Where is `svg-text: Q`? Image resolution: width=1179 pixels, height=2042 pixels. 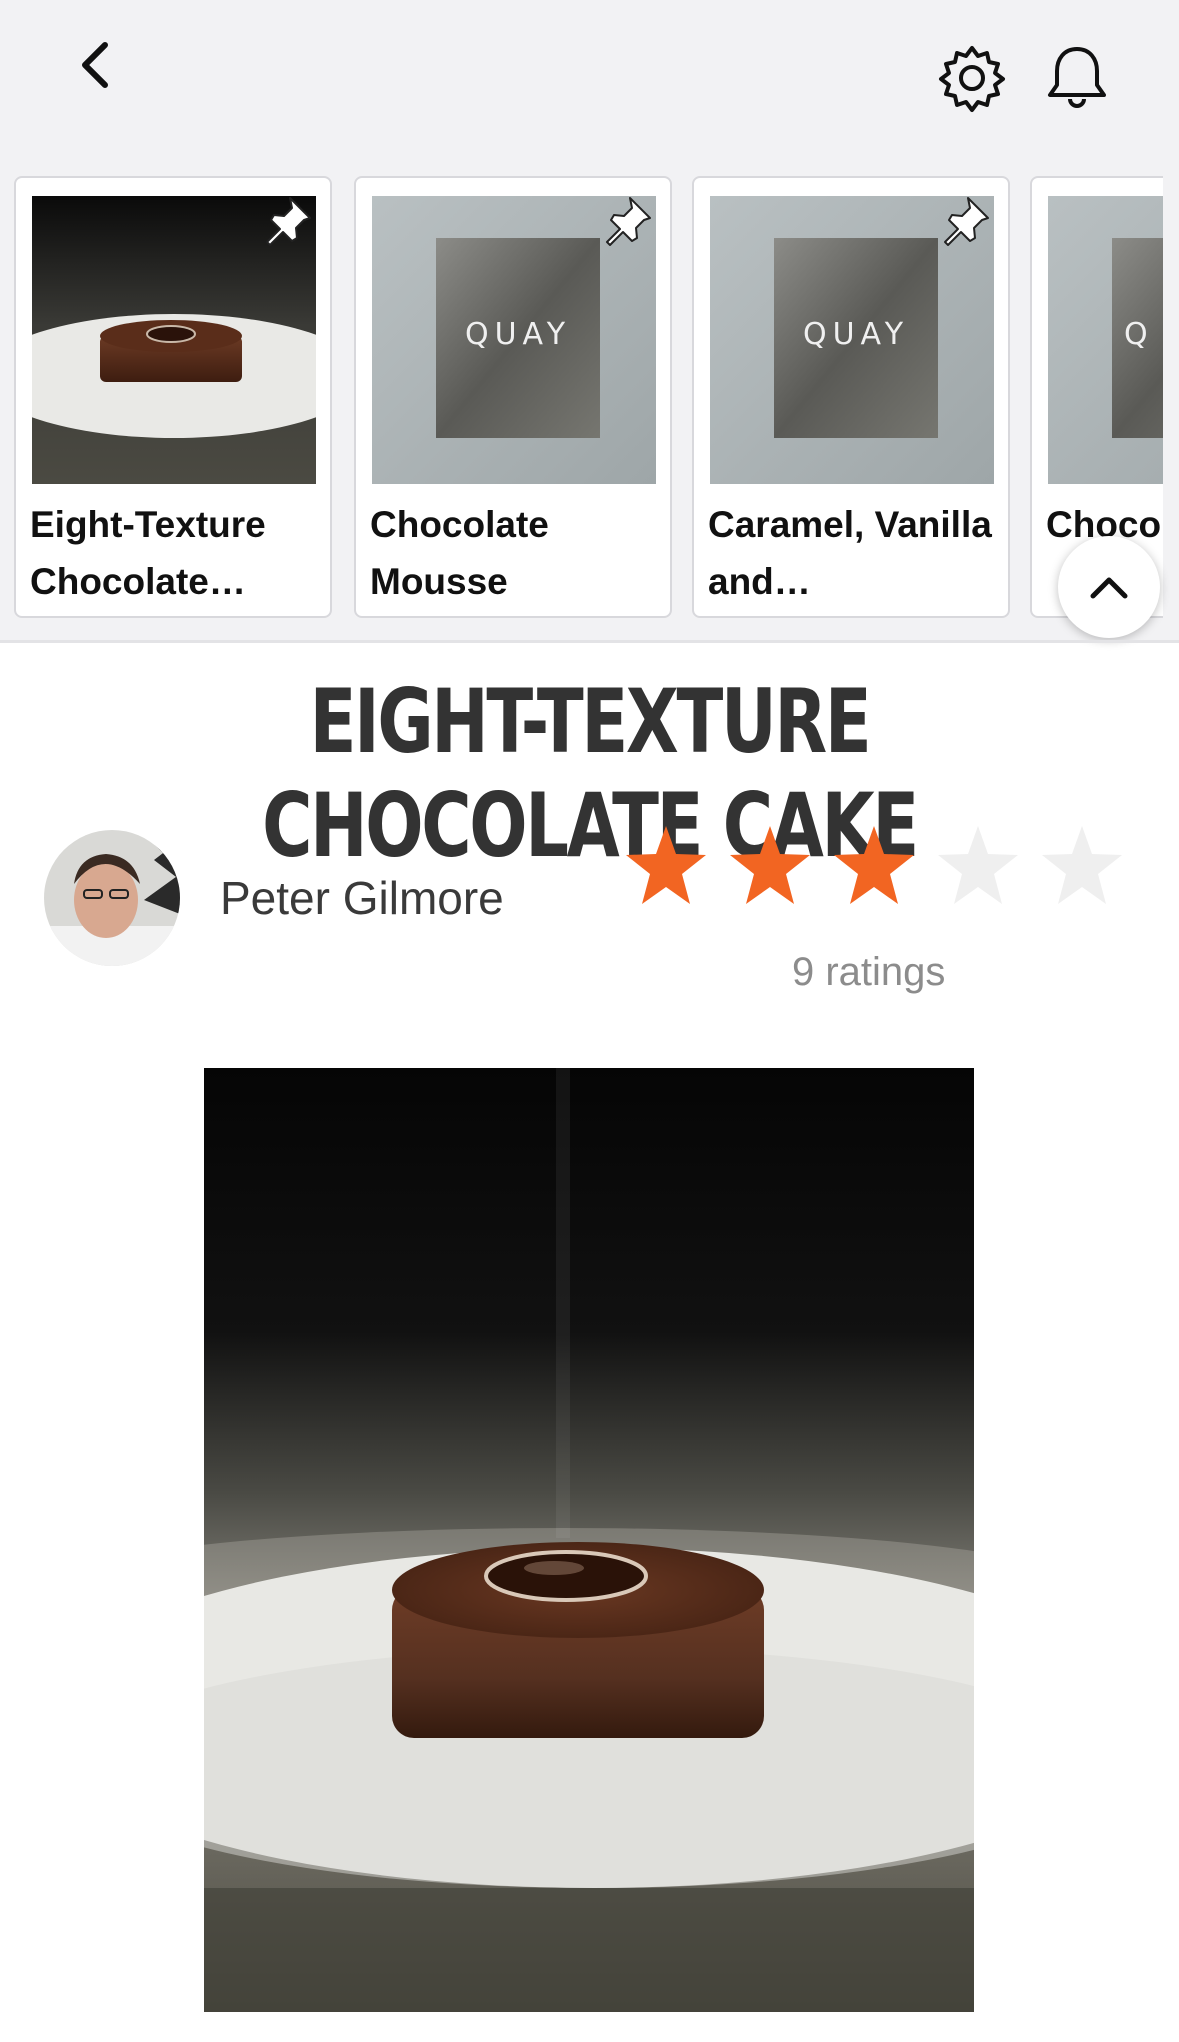
svg-text: Q is located at coordinates (1136, 334).